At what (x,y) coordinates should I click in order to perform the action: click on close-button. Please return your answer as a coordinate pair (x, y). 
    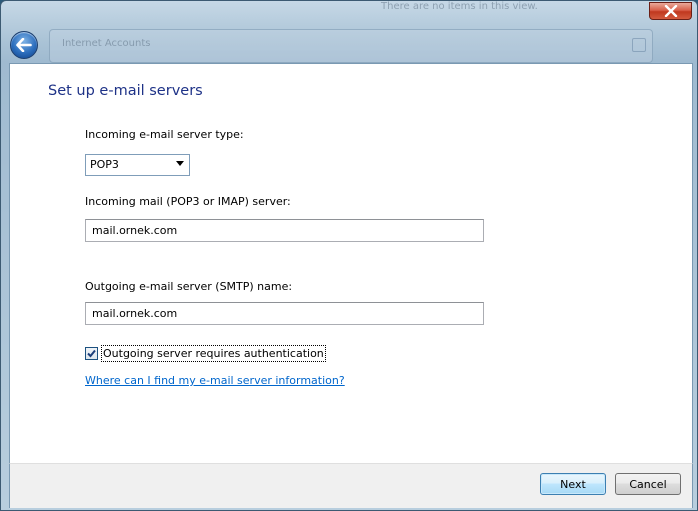
    Looking at the image, I should click on (670, 11).